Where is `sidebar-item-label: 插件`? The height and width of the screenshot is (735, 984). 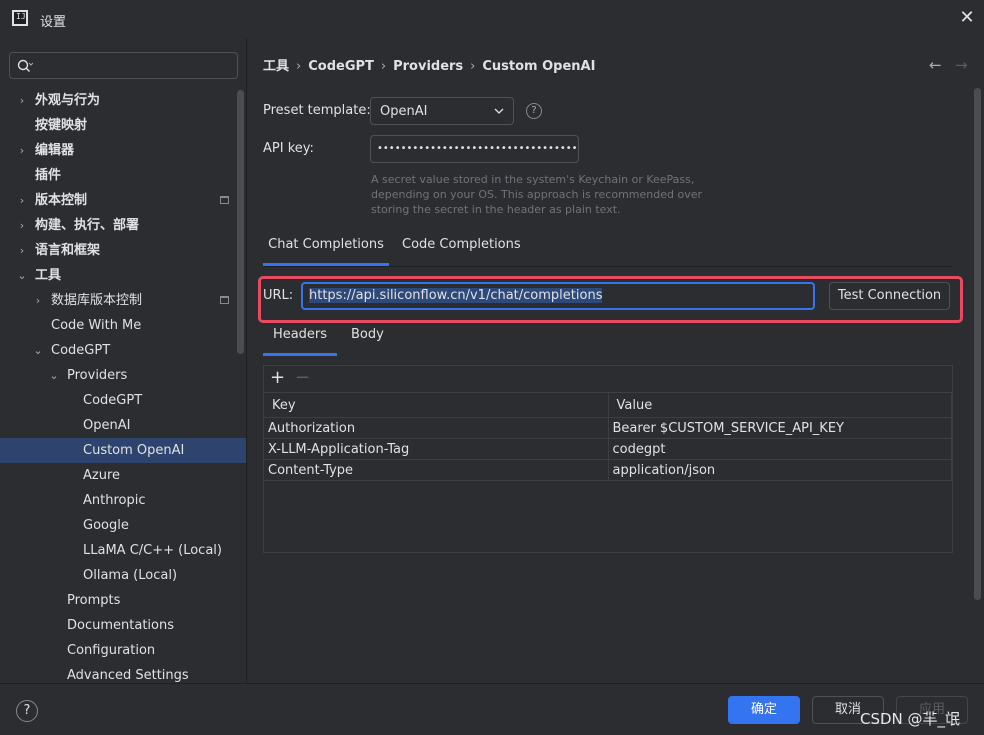
sidebar-item-label: 插件 is located at coordinates (48, 175).